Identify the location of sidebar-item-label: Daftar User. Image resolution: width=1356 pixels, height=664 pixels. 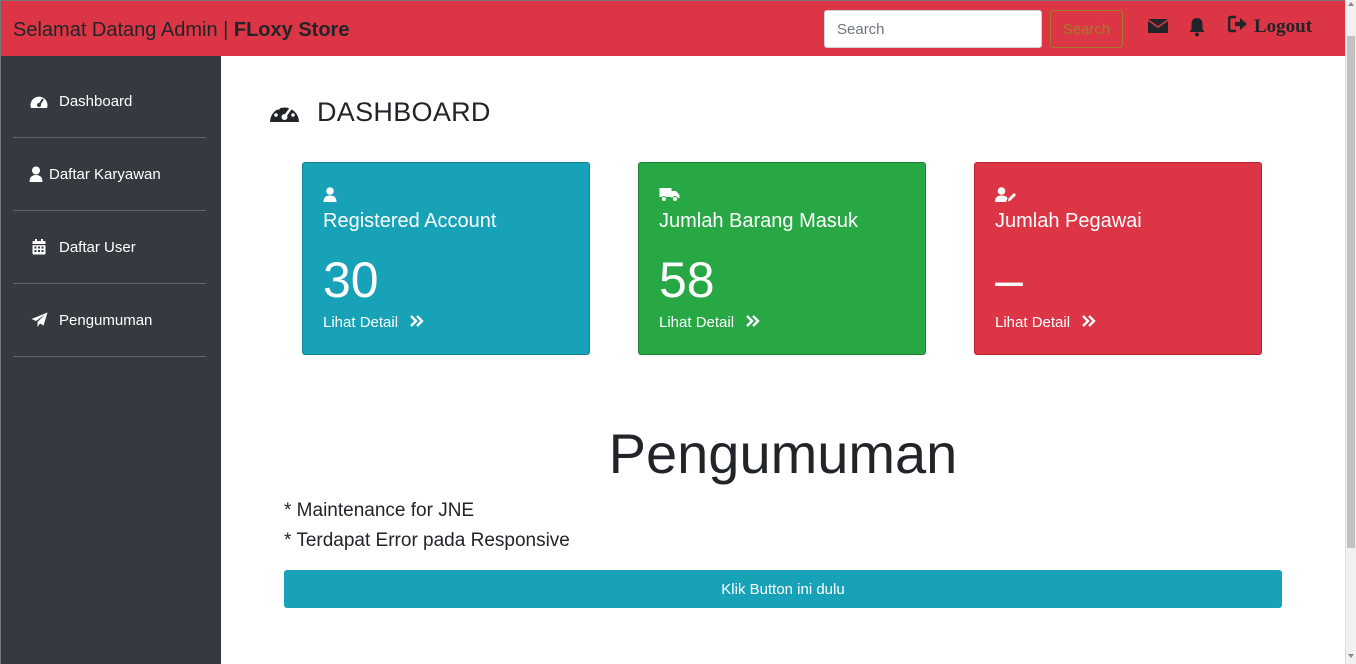
(97, 247).